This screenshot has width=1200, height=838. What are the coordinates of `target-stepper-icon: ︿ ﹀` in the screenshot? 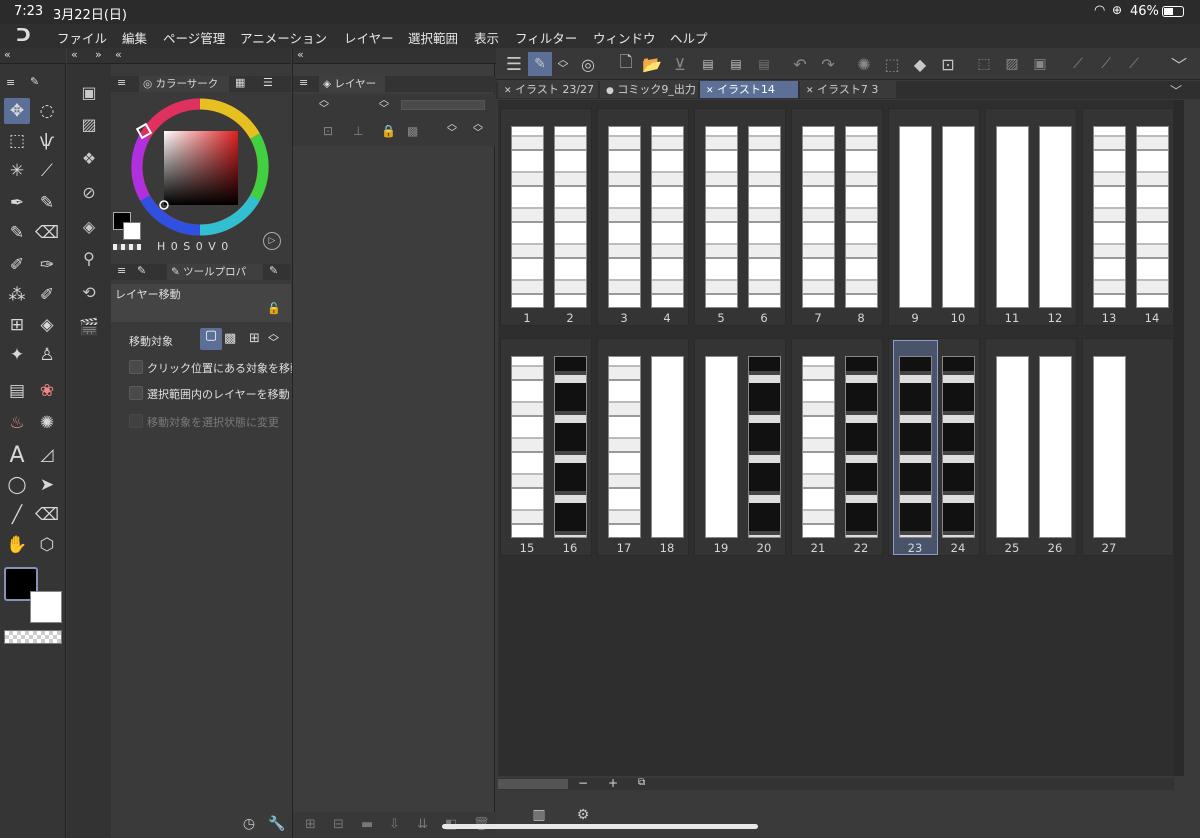 It's located at (273, 338).